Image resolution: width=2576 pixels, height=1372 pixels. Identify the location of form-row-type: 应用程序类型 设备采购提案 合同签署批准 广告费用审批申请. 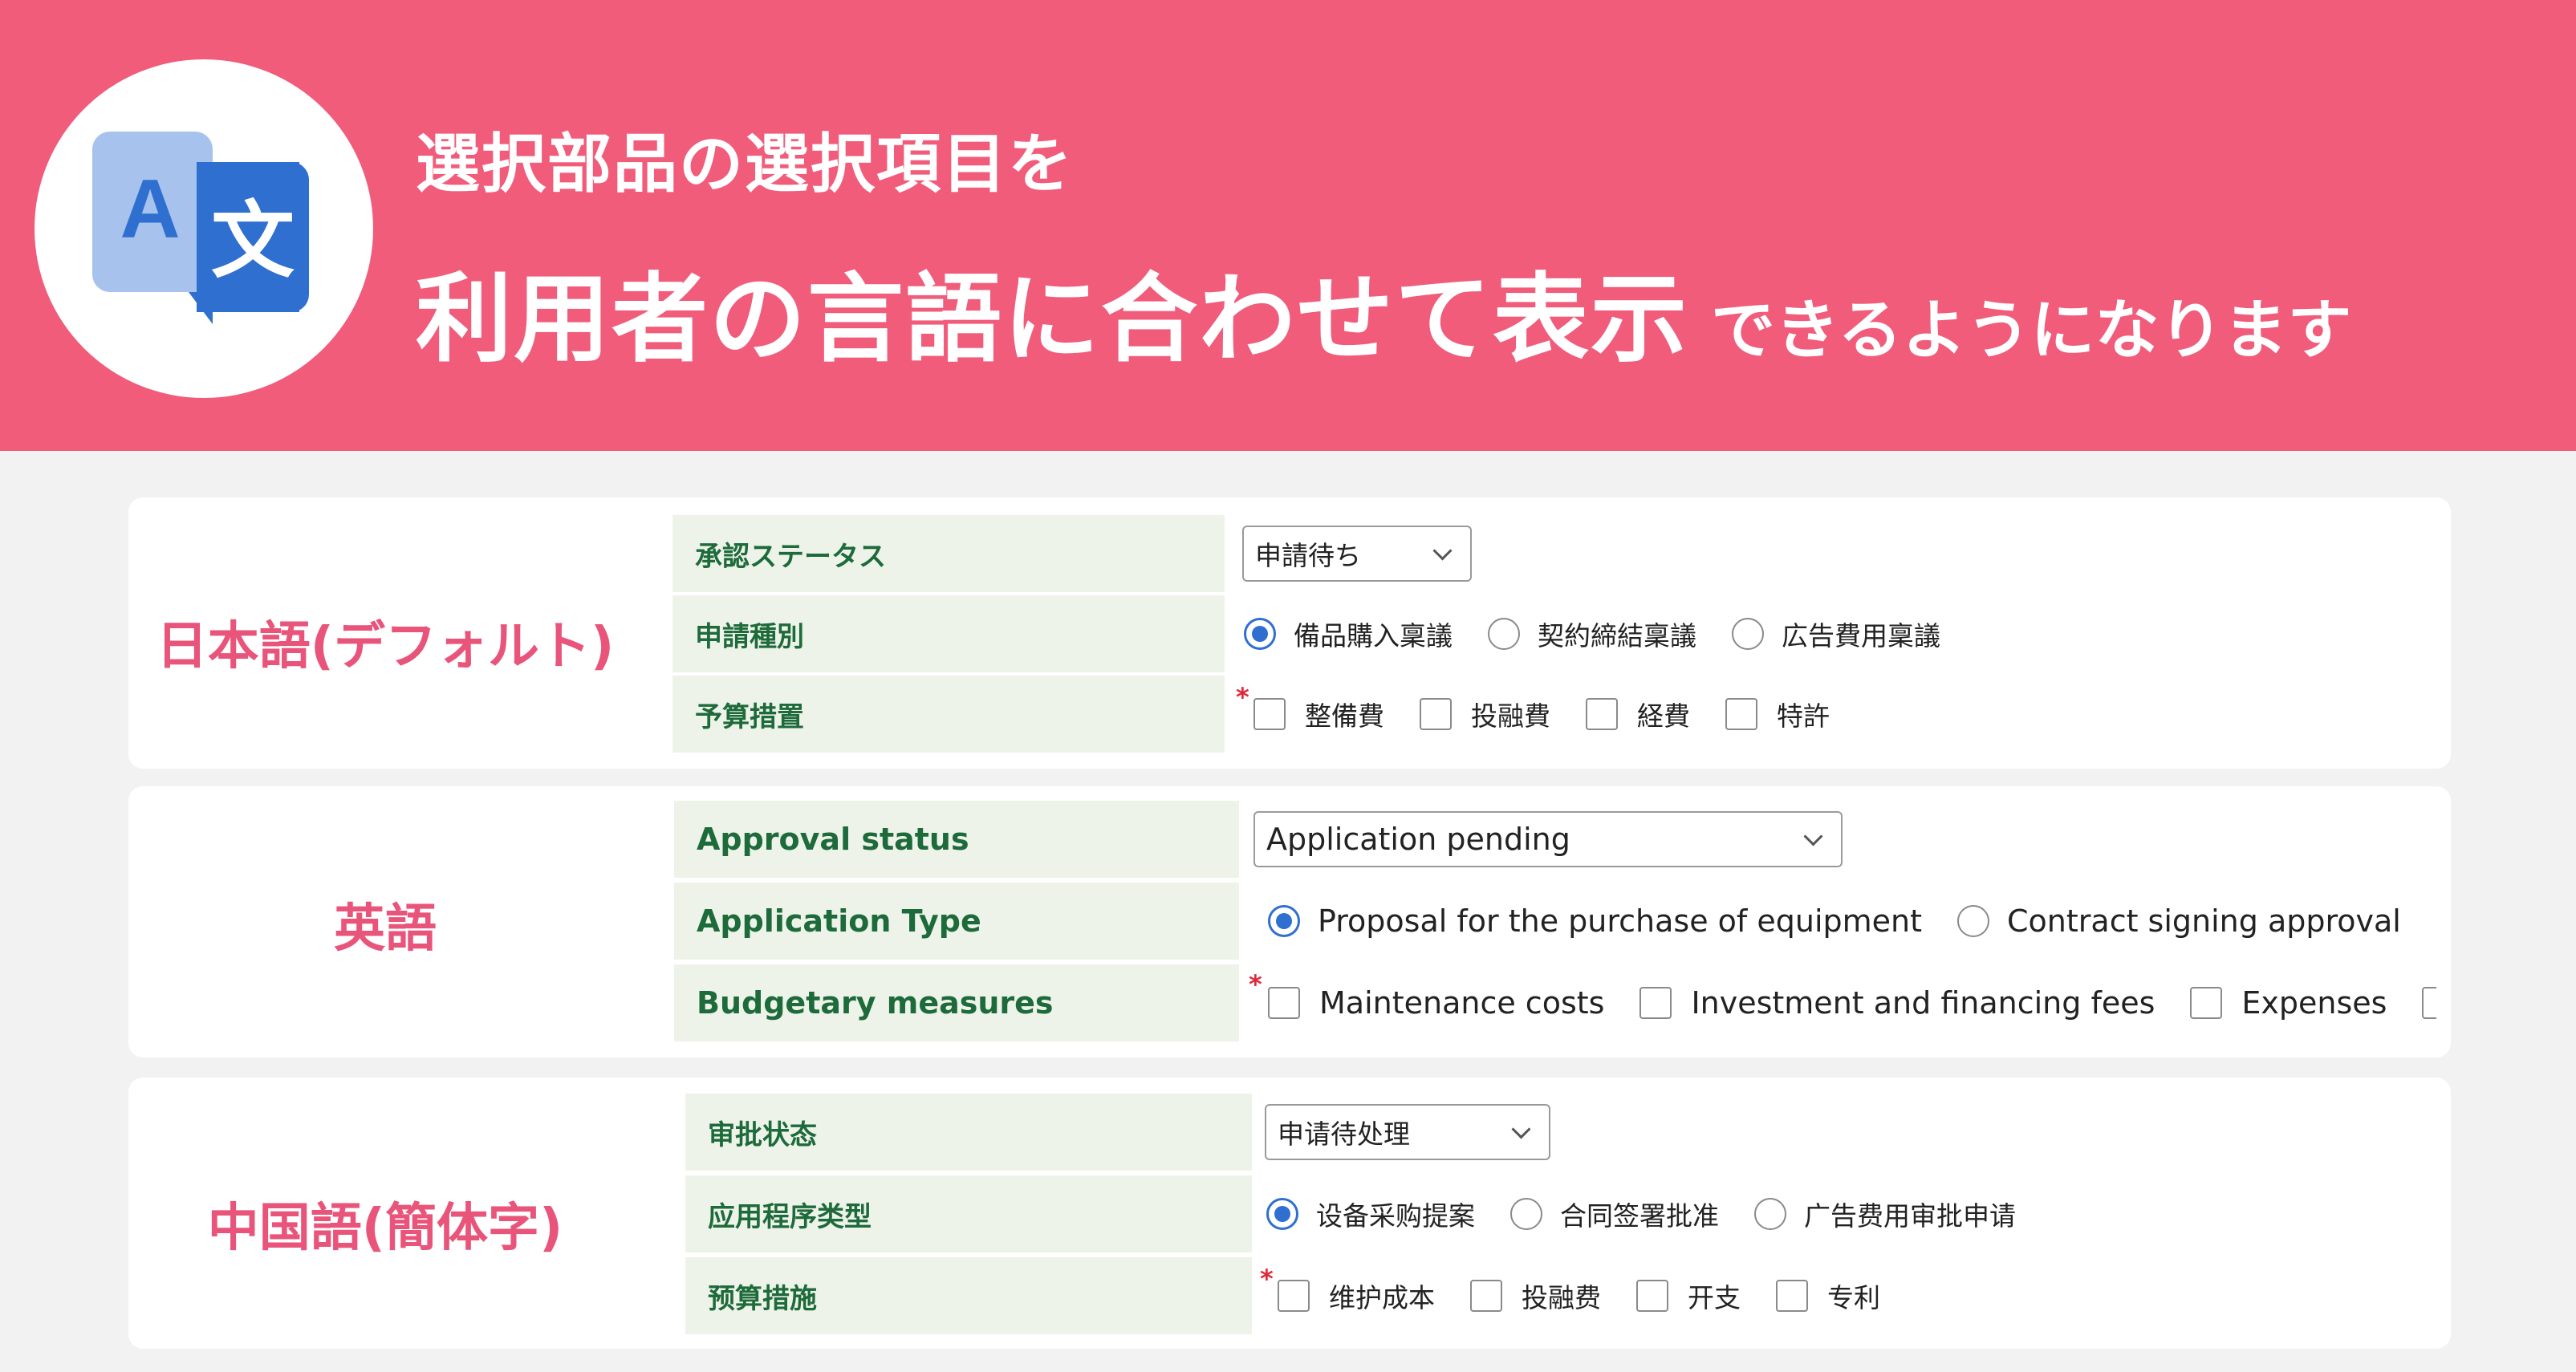
(1568, 1213).